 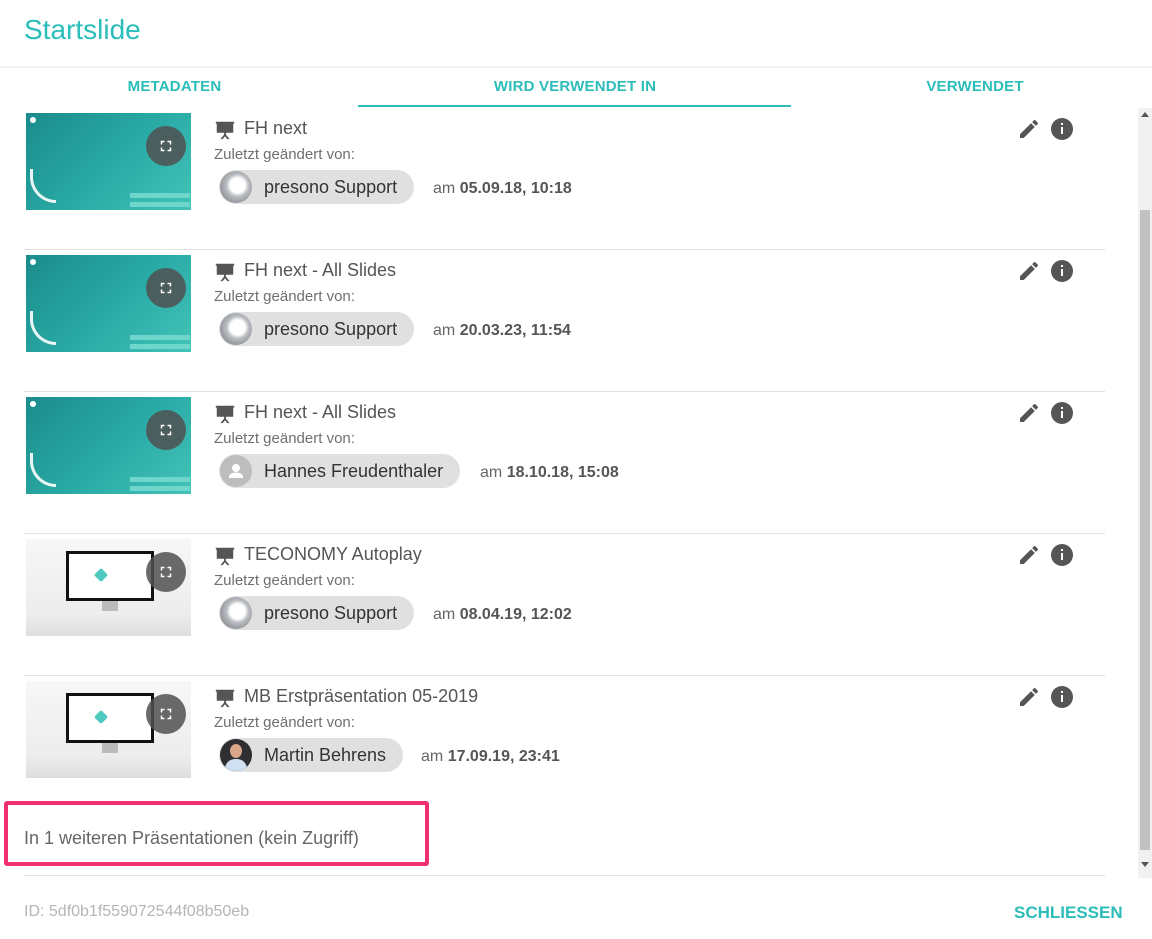 I want to click on id-label: ID: 5df0b1f559072544f08b50eb, so click(x=137, y=911).